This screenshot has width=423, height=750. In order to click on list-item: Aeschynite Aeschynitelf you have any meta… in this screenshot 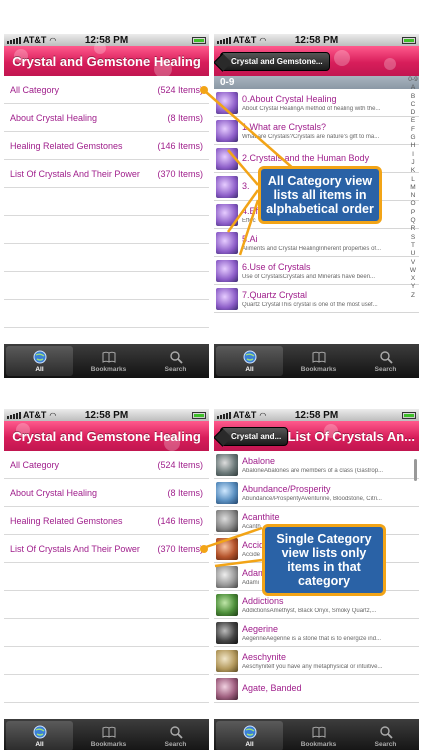, I will do `click(316, 661)`.